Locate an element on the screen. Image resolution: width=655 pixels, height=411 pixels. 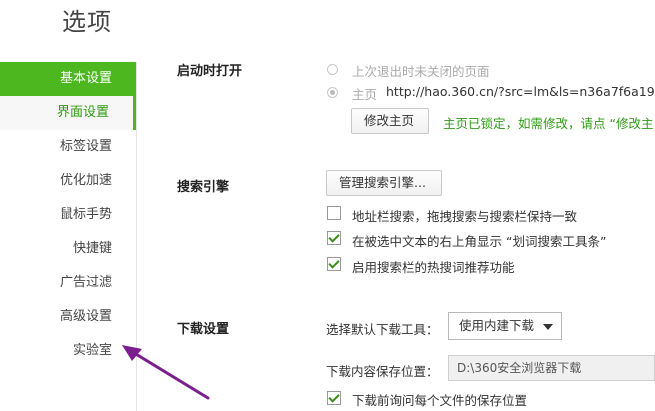
annotation-arrow is located at coordinates (166, 372).